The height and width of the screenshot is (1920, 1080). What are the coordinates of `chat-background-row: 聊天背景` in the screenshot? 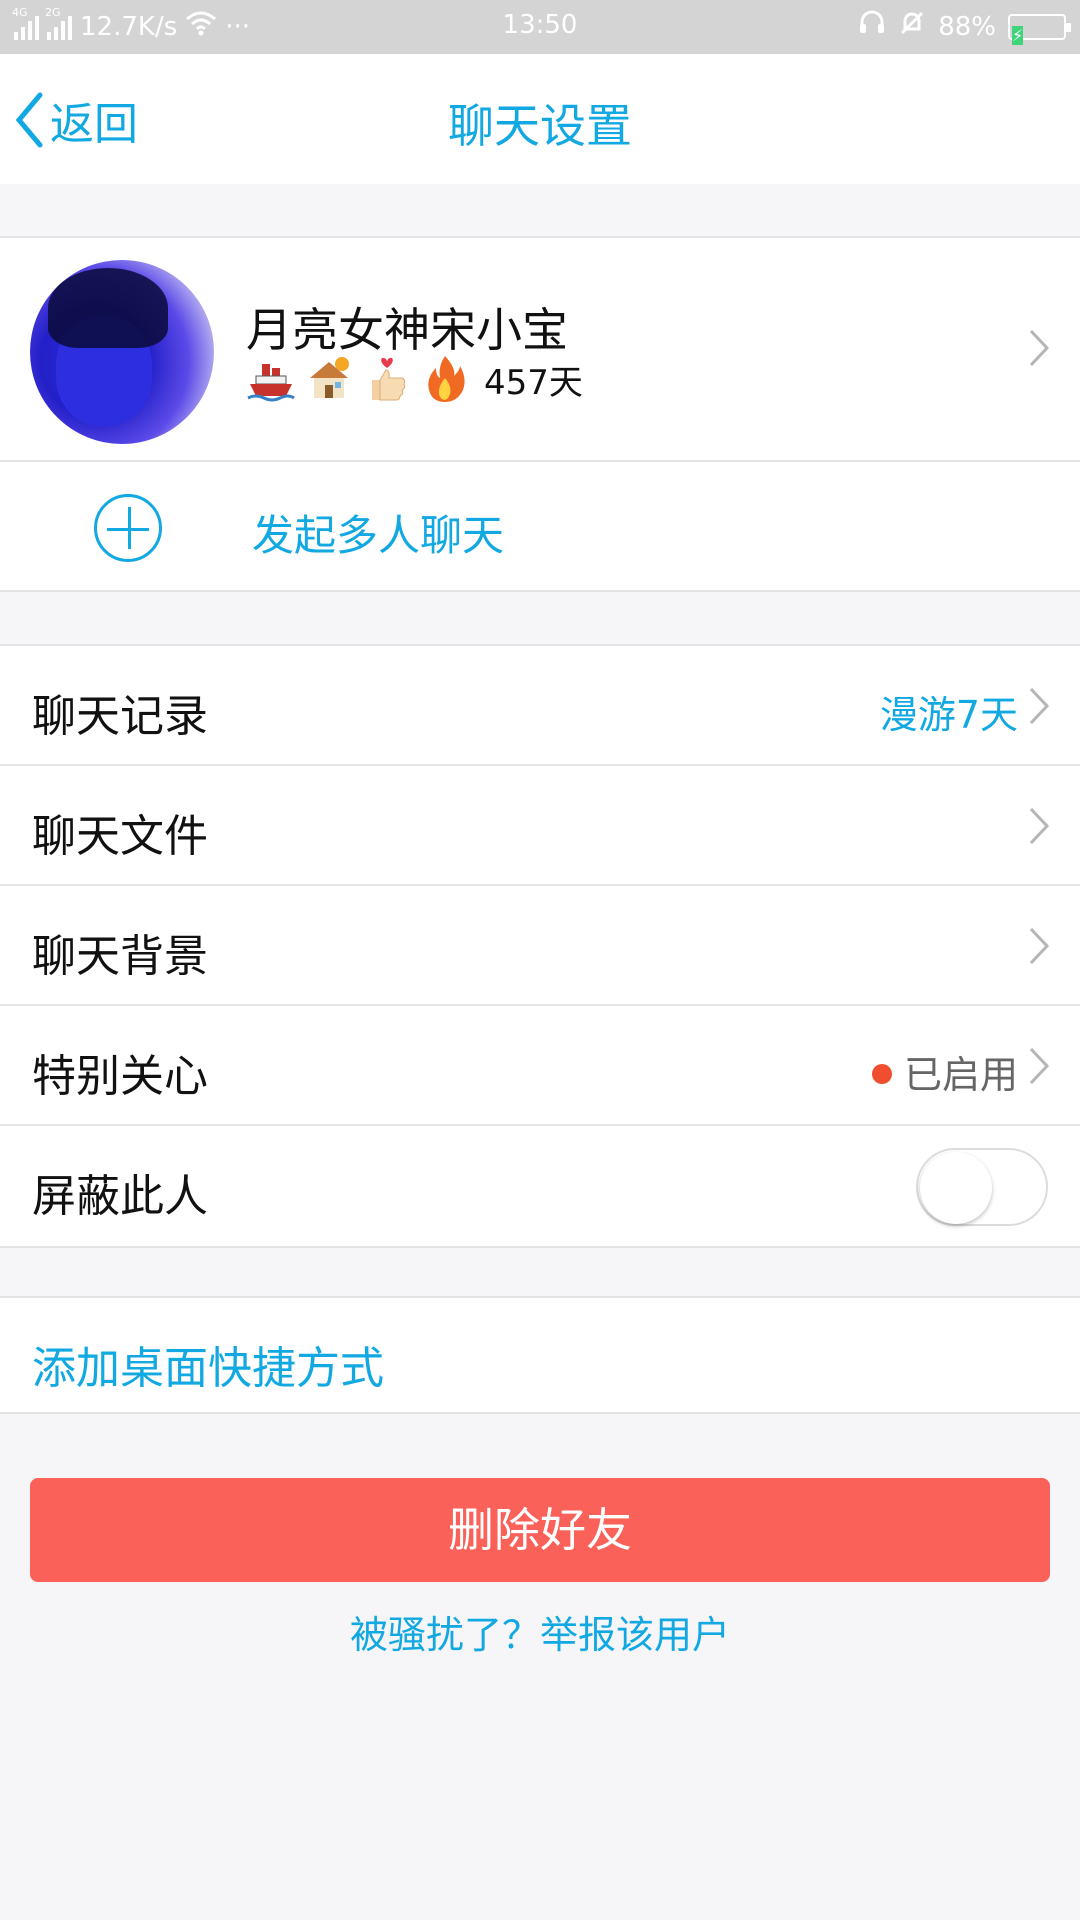 It's located at (540, 946).